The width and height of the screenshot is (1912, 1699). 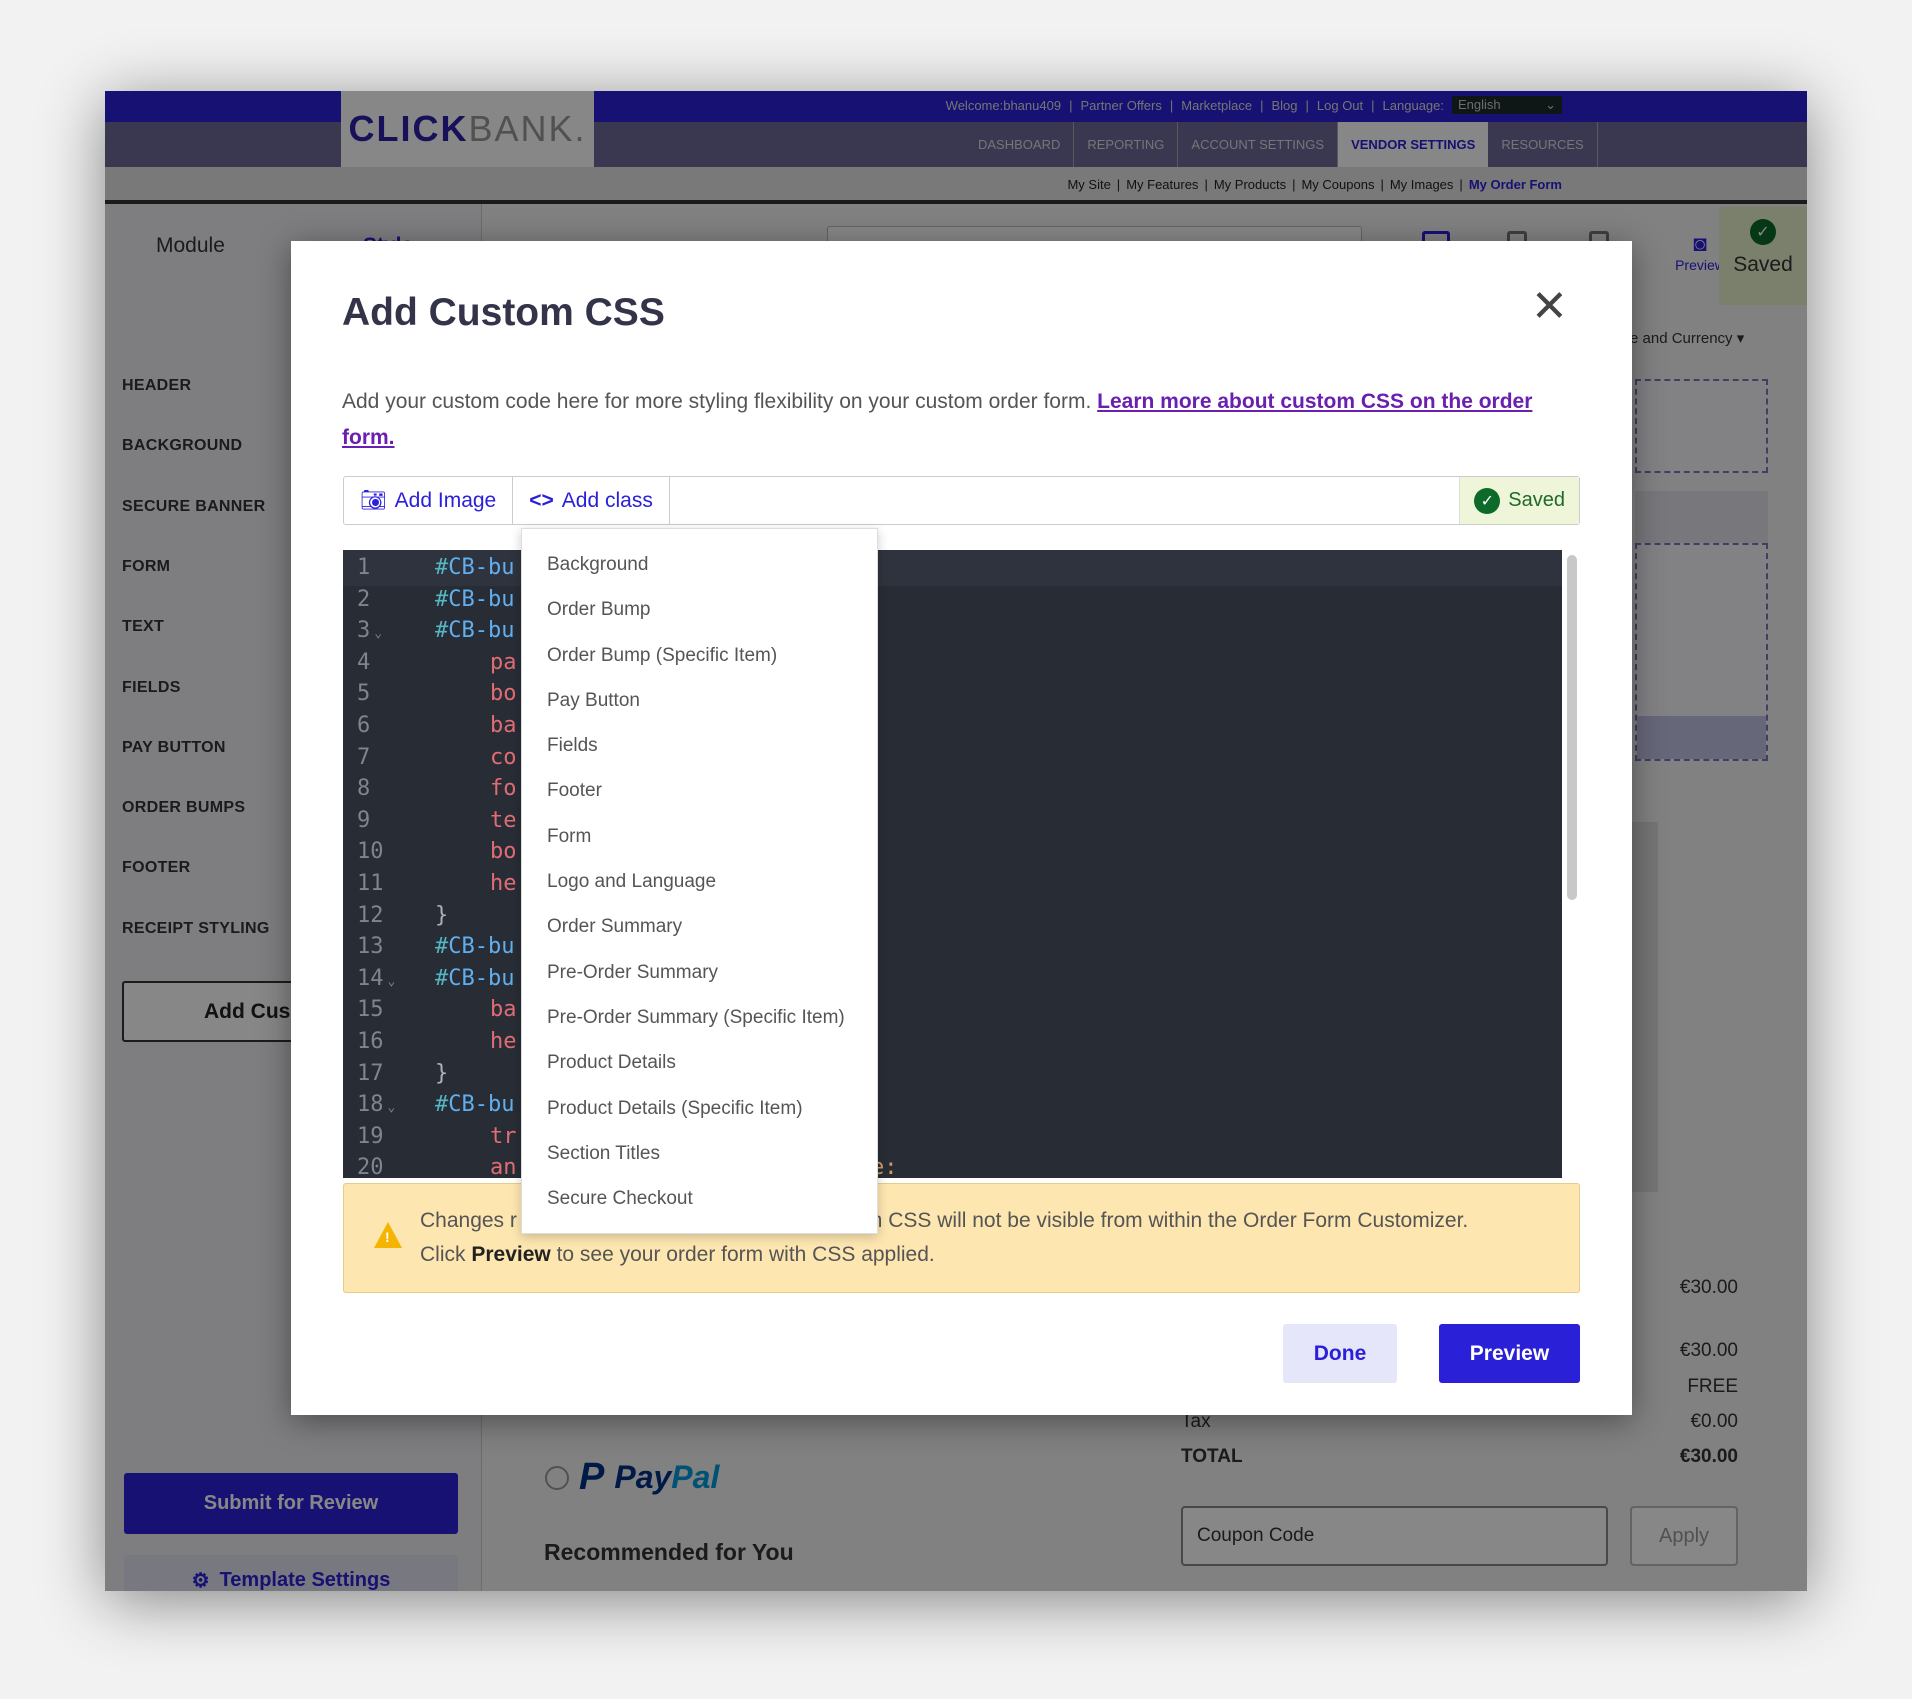 I want to click on line-number: 14 ⌄, so click(x=387, y=979).